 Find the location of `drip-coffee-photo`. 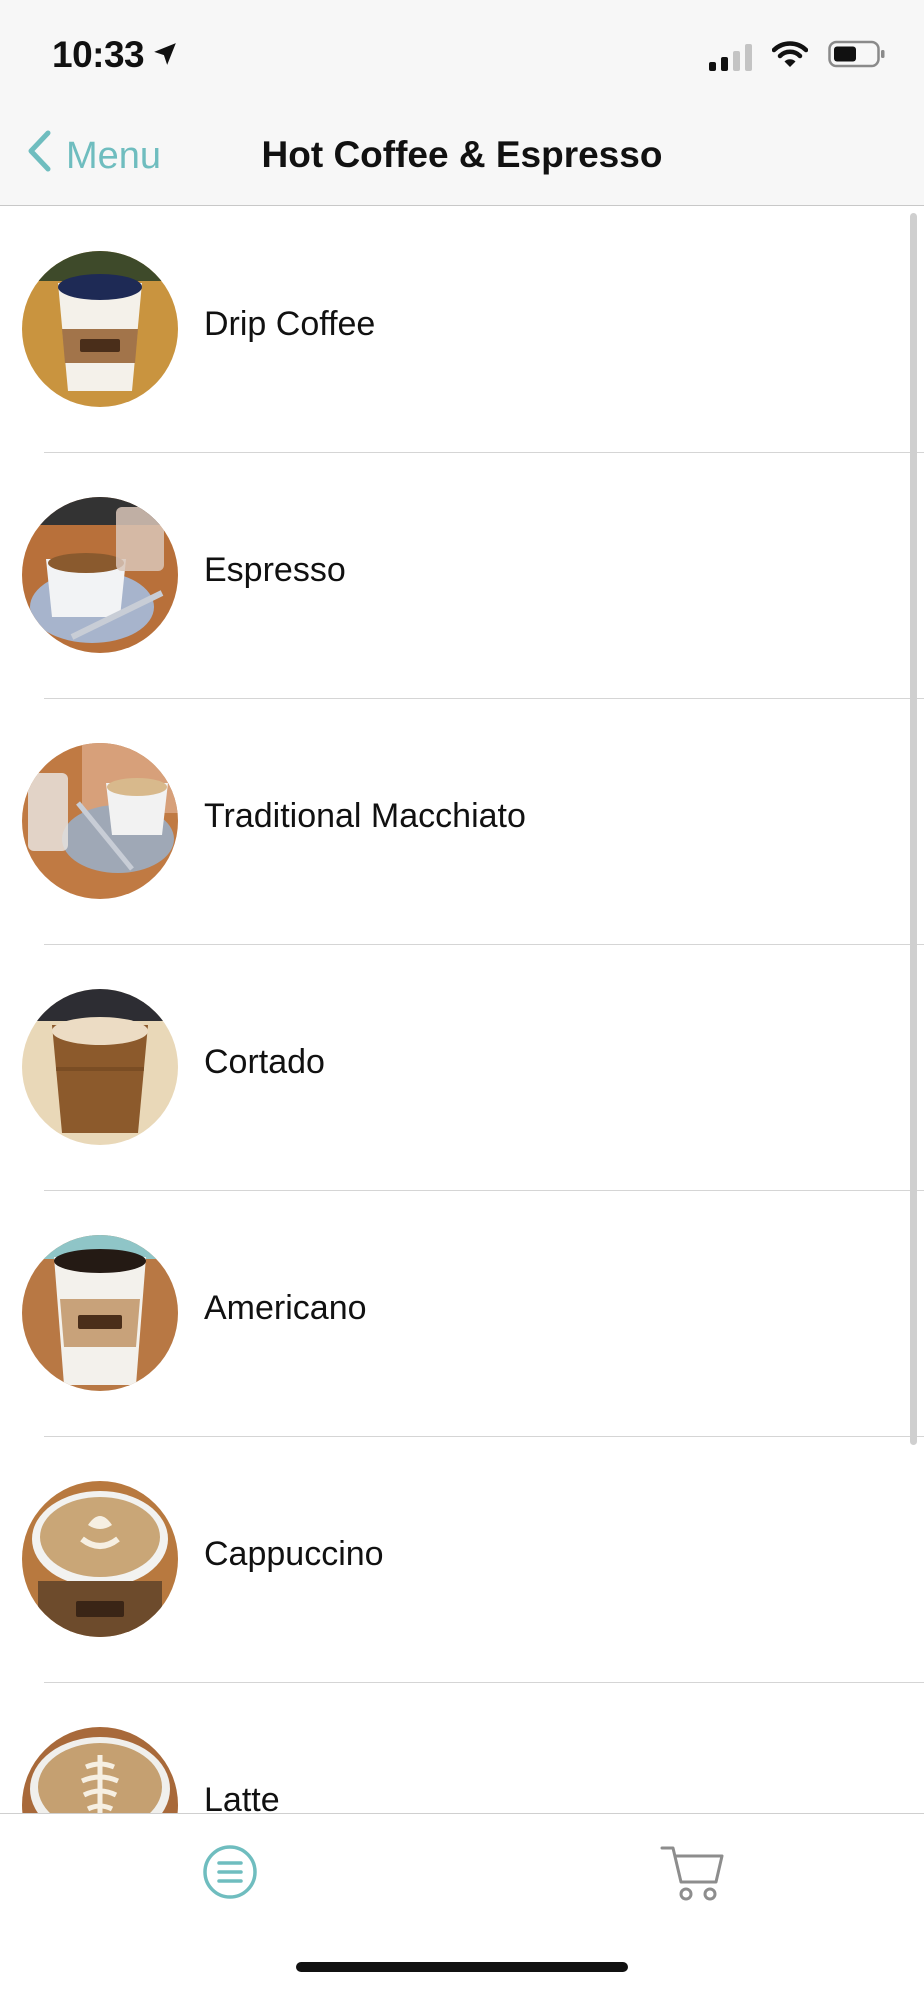

drip-coffee-photo is located at coordinates (100, 329).